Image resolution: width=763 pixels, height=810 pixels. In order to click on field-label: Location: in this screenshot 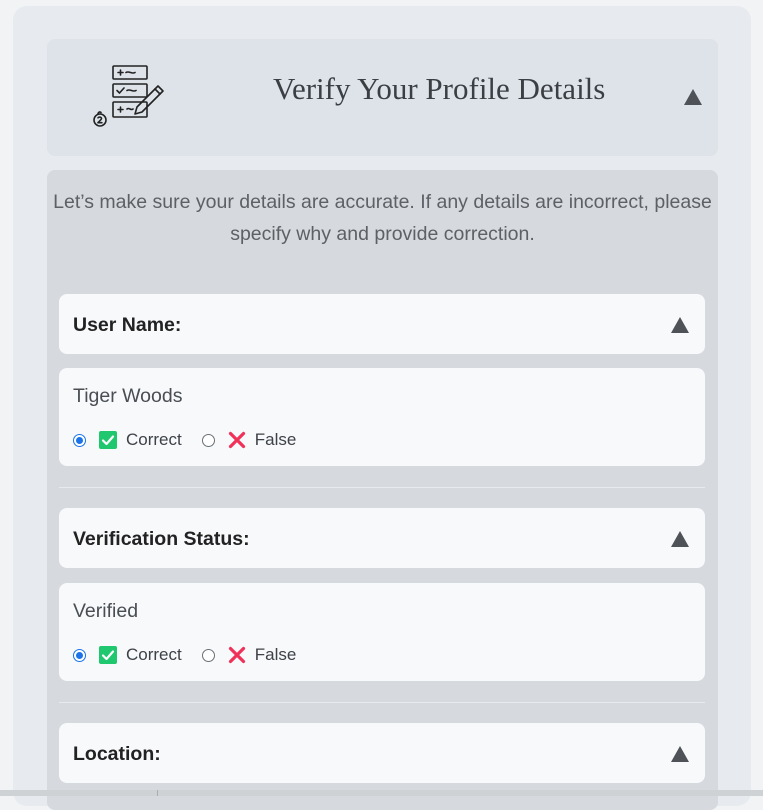, I will do `click(117, 754)`.